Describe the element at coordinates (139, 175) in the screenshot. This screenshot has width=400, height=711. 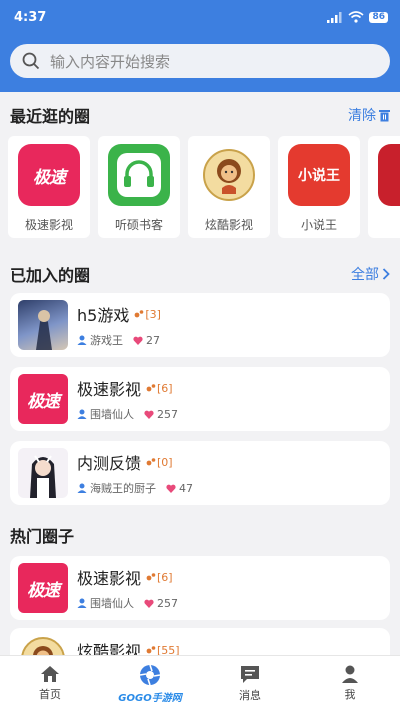
I see `headphones-logo-icon` at that location.